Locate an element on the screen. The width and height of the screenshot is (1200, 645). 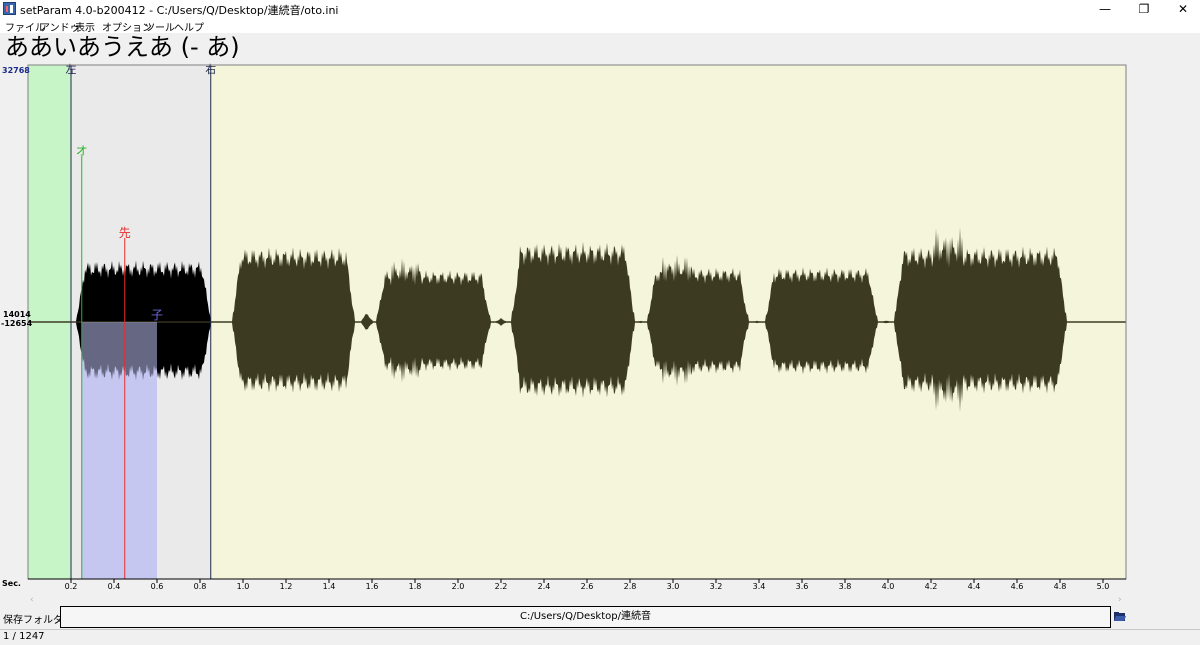
time-tick-label: 0.4 is located at coordinates (114, 586).